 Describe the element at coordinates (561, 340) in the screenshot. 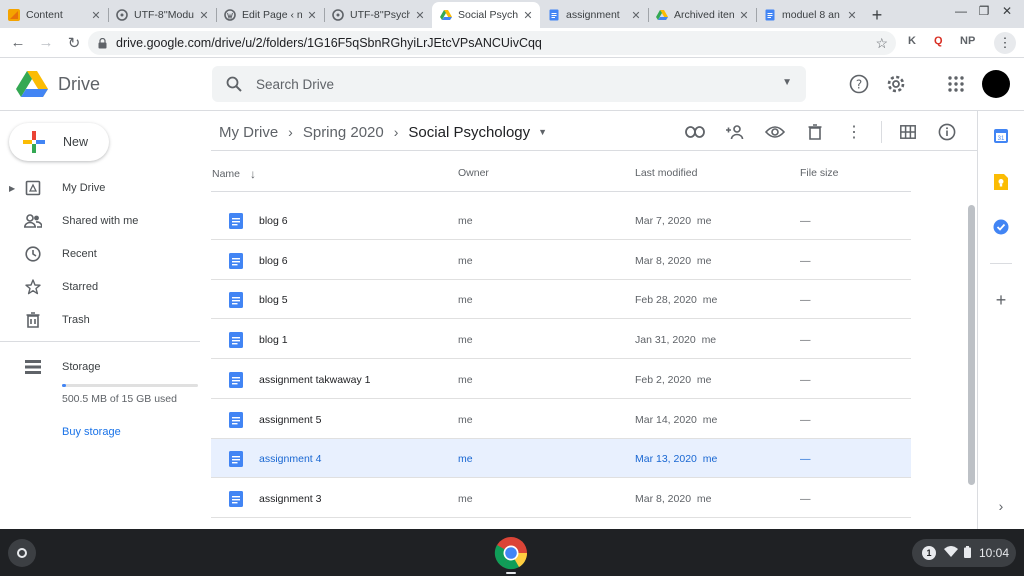

I see `table-row: blog 1 me Jan 31, 2020 me —` at that location.